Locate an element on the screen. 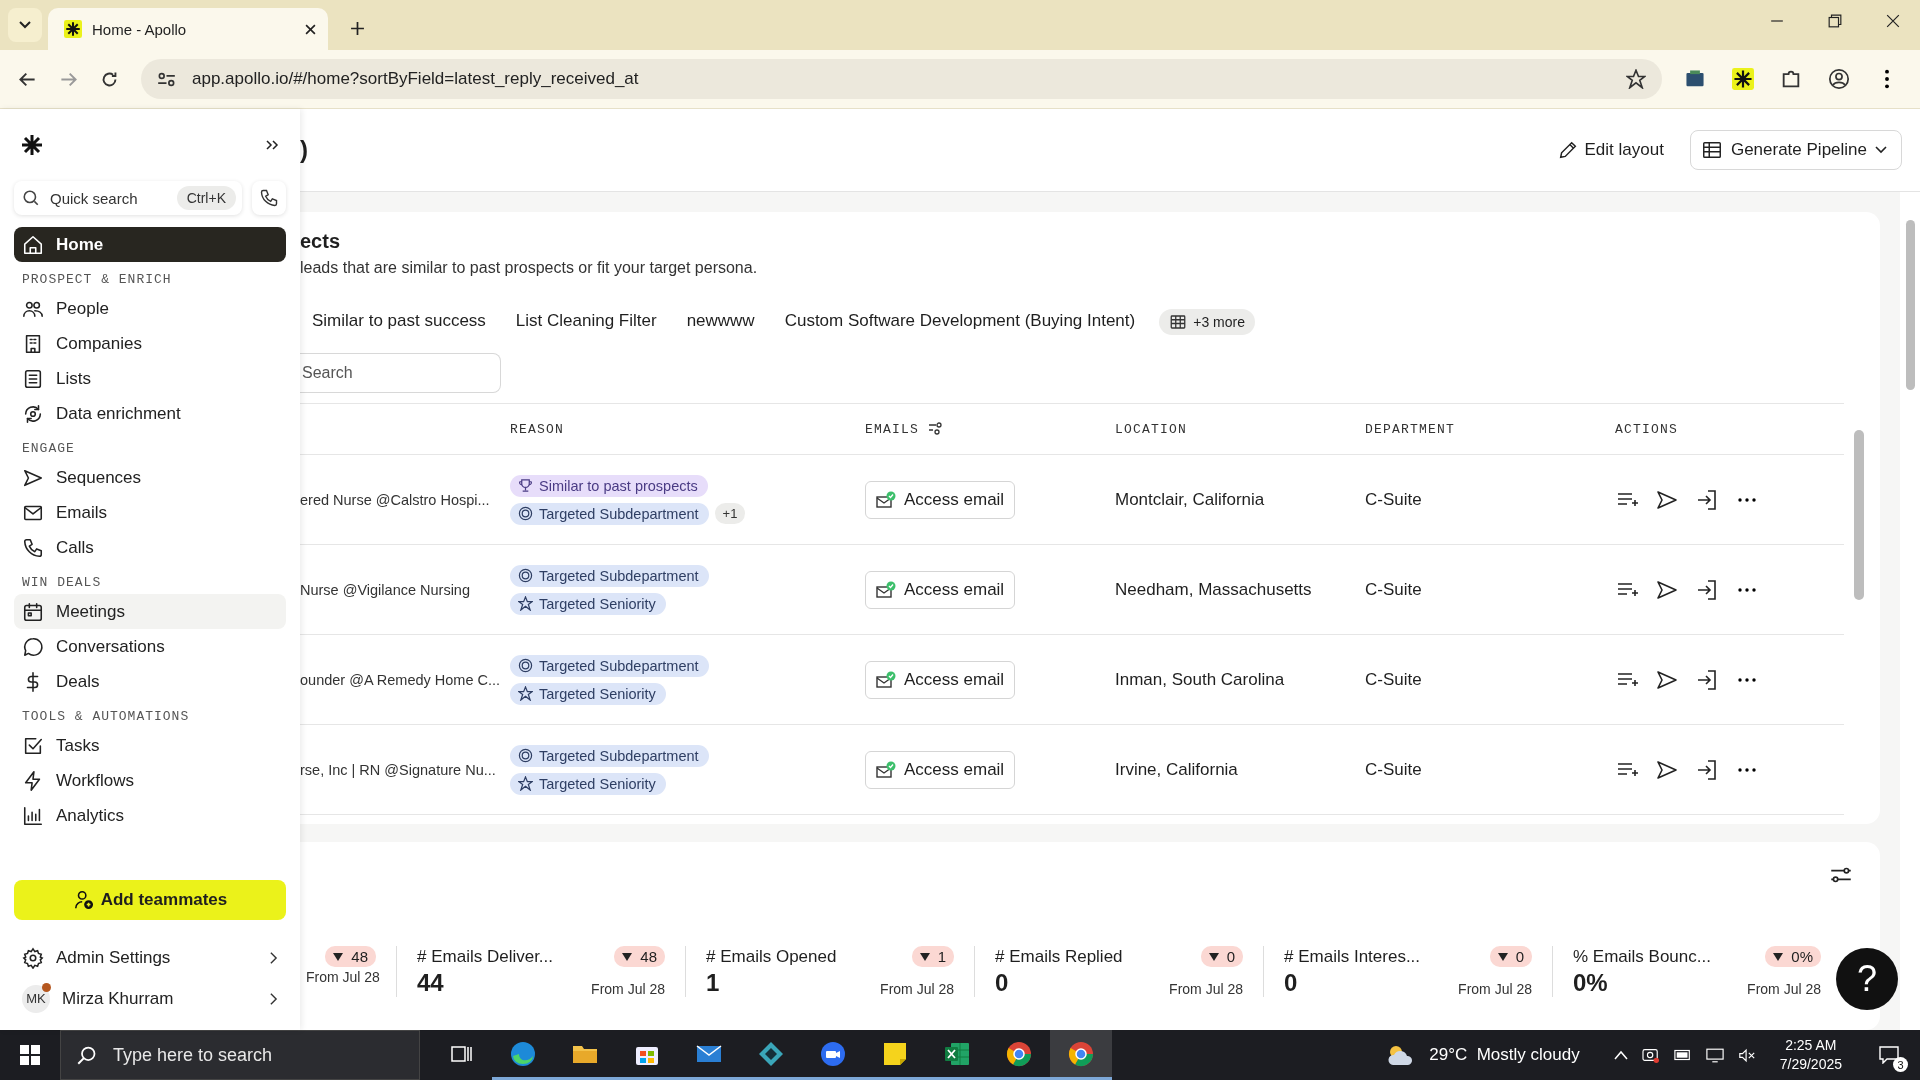 The width and height of the screenshot is (1920, 1080). chevron-up-icon is located at coordinates (1620, 1055).